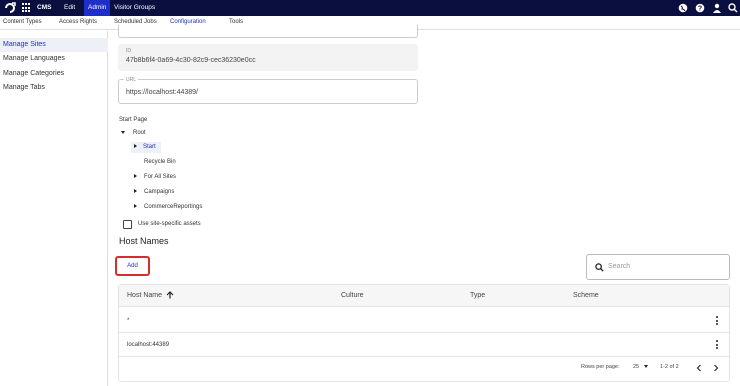 The image size is (740, 386). I want to click on sidebar-item-manage-sites: Manage Sites, so click(54, 45).